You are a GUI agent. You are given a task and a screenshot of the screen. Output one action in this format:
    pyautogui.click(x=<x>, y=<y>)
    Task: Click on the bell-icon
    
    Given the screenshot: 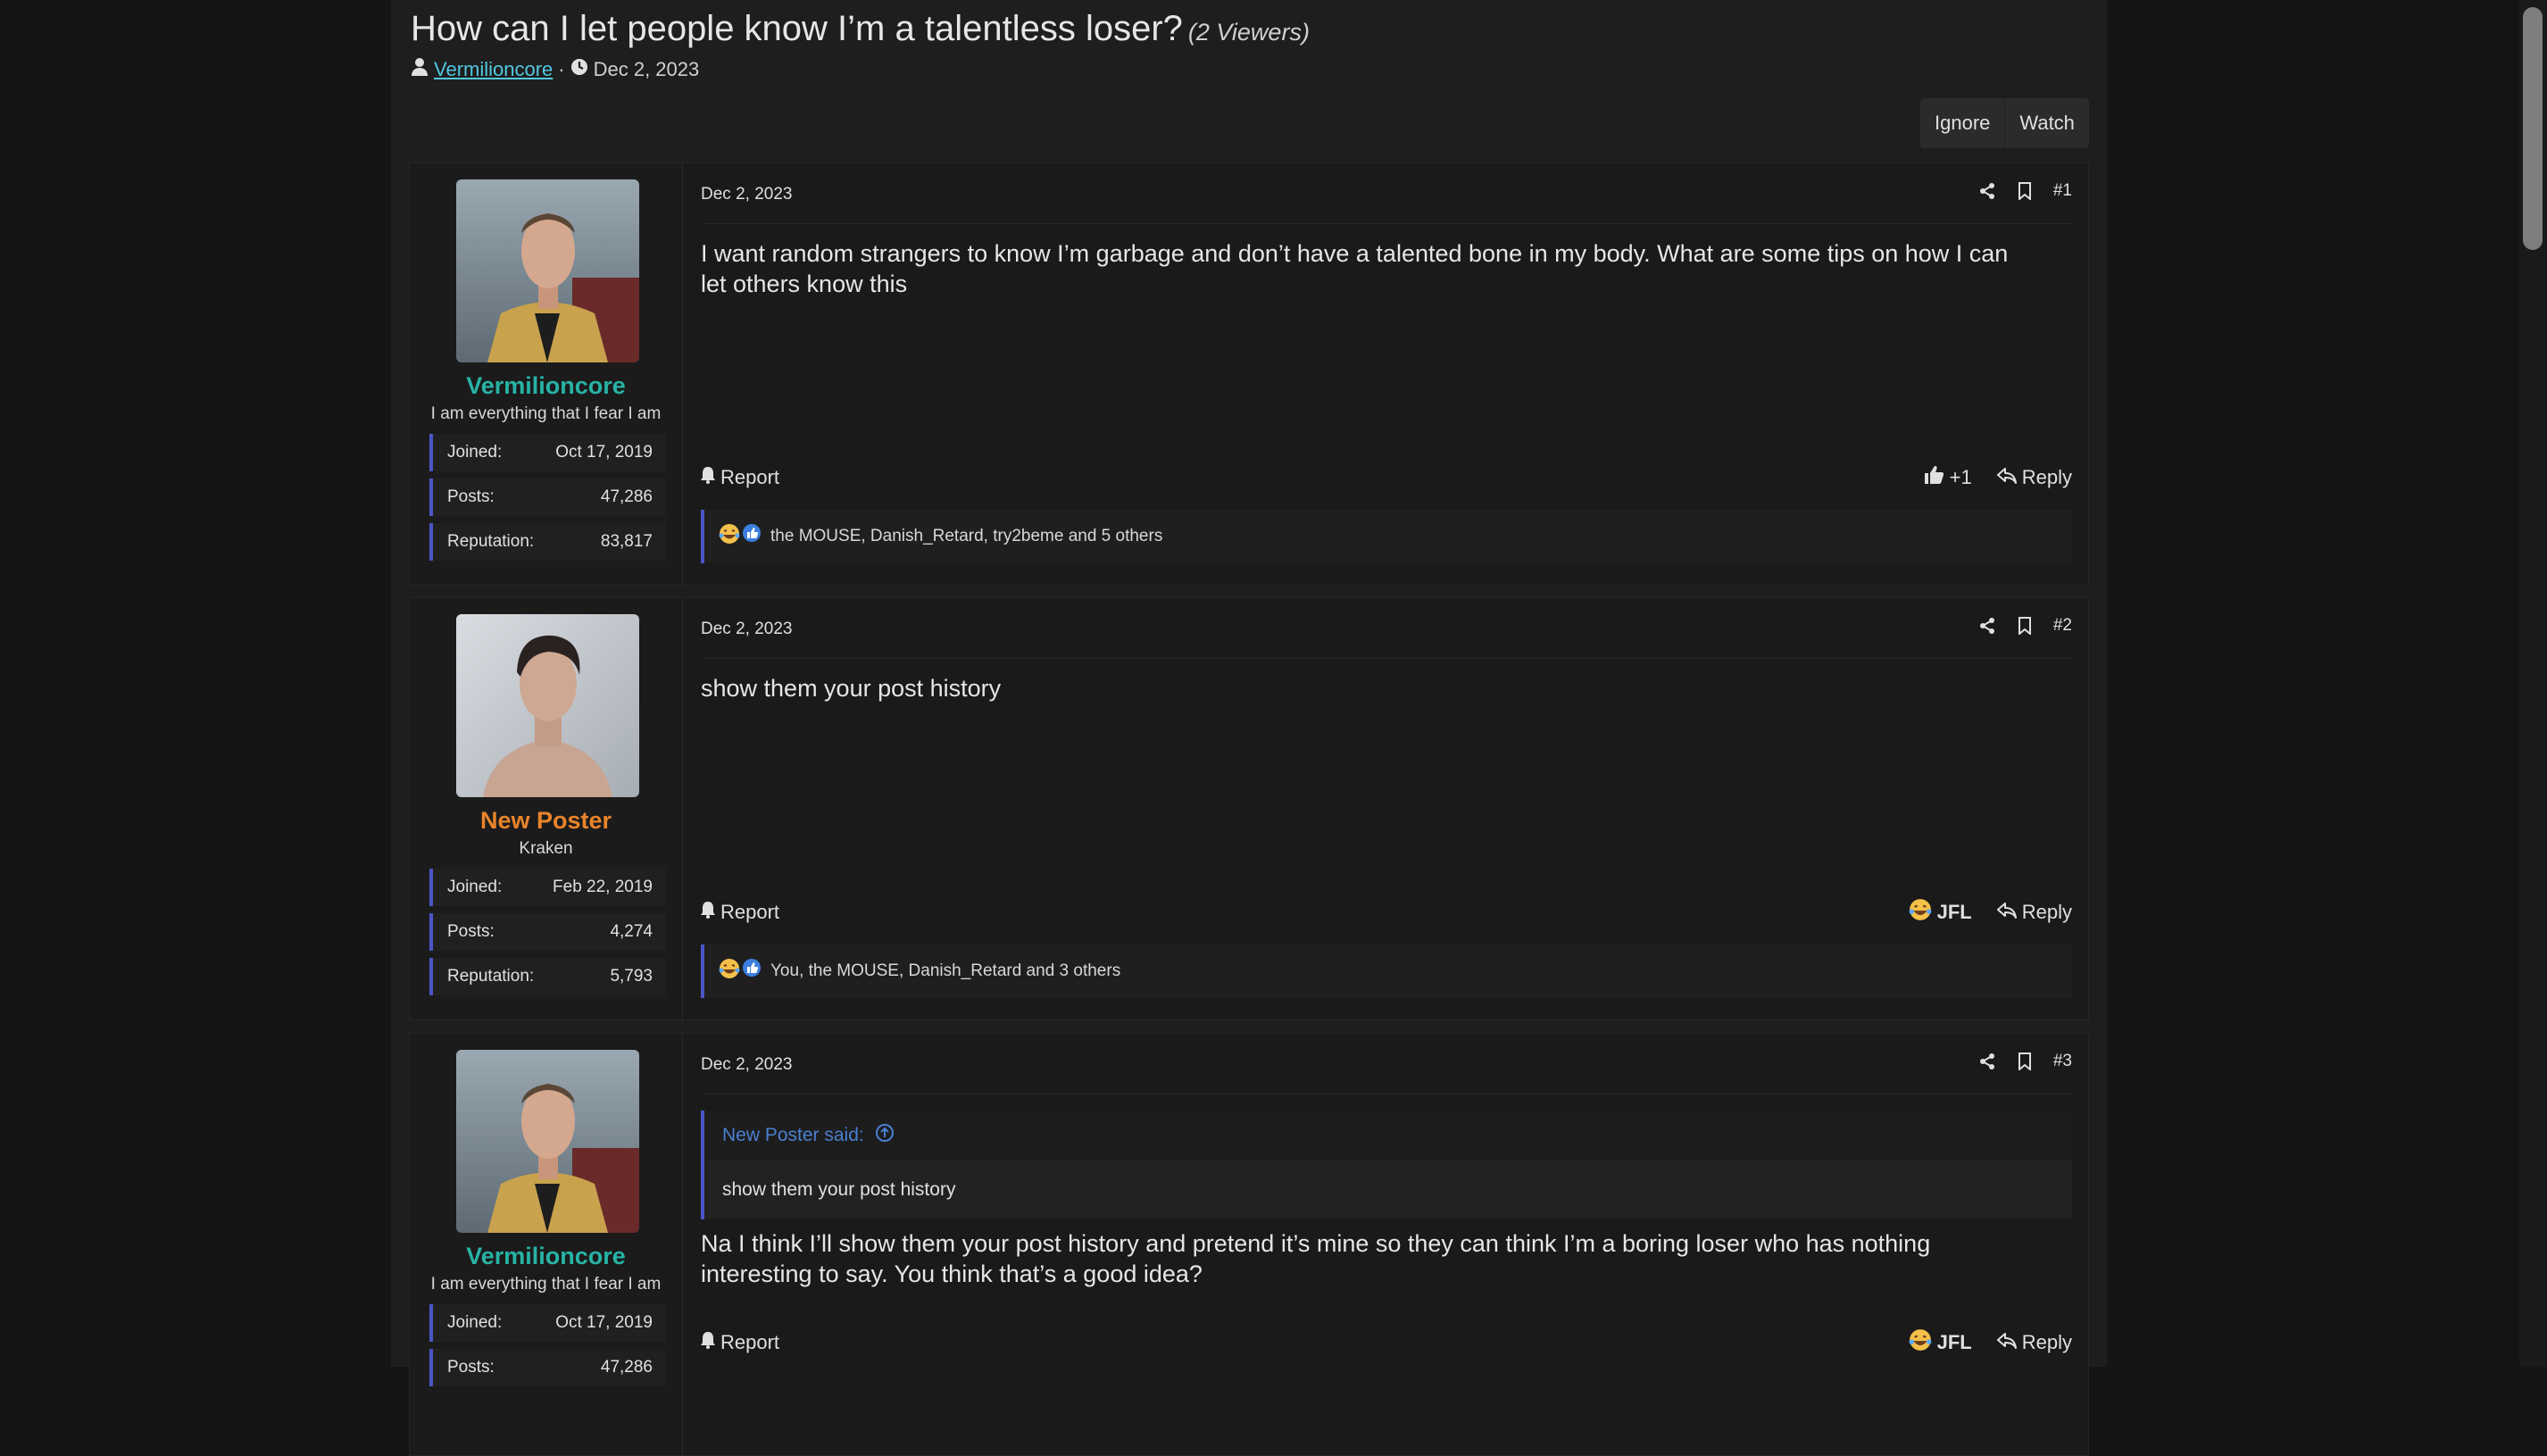 What is the action you would take?
    pyautogui.click(x=708, y=1342)
    